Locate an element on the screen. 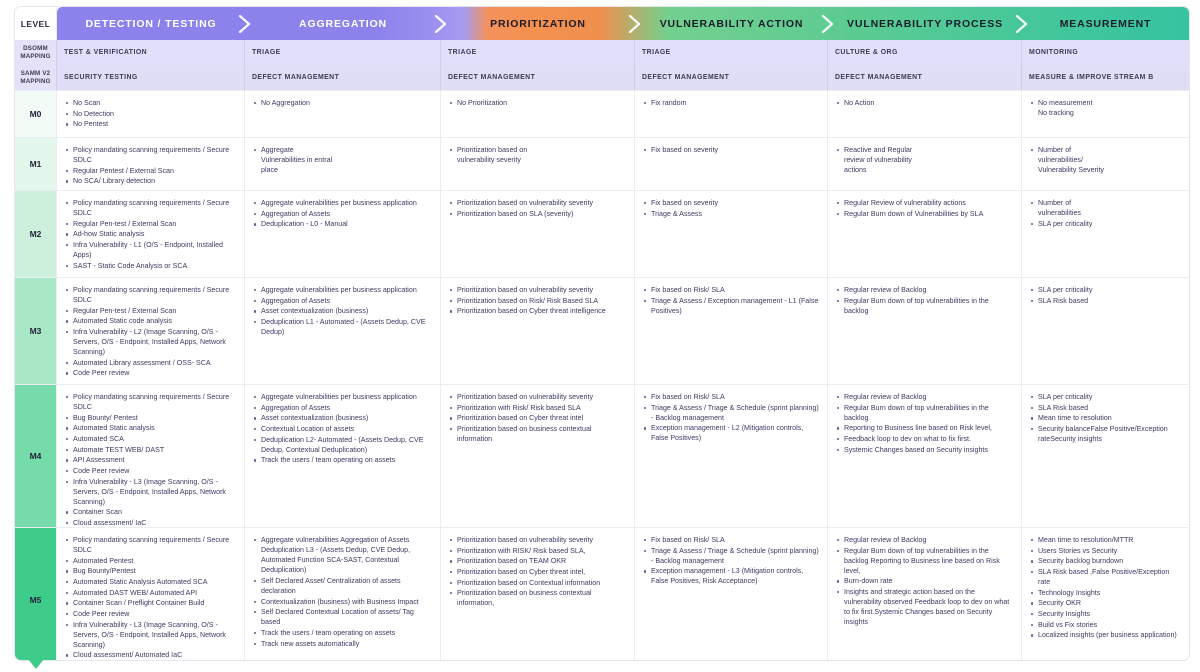 This screenshot has width=1200, height=672. stream-header-label: MEASUREMENT is located at coordinates (1105, 23).